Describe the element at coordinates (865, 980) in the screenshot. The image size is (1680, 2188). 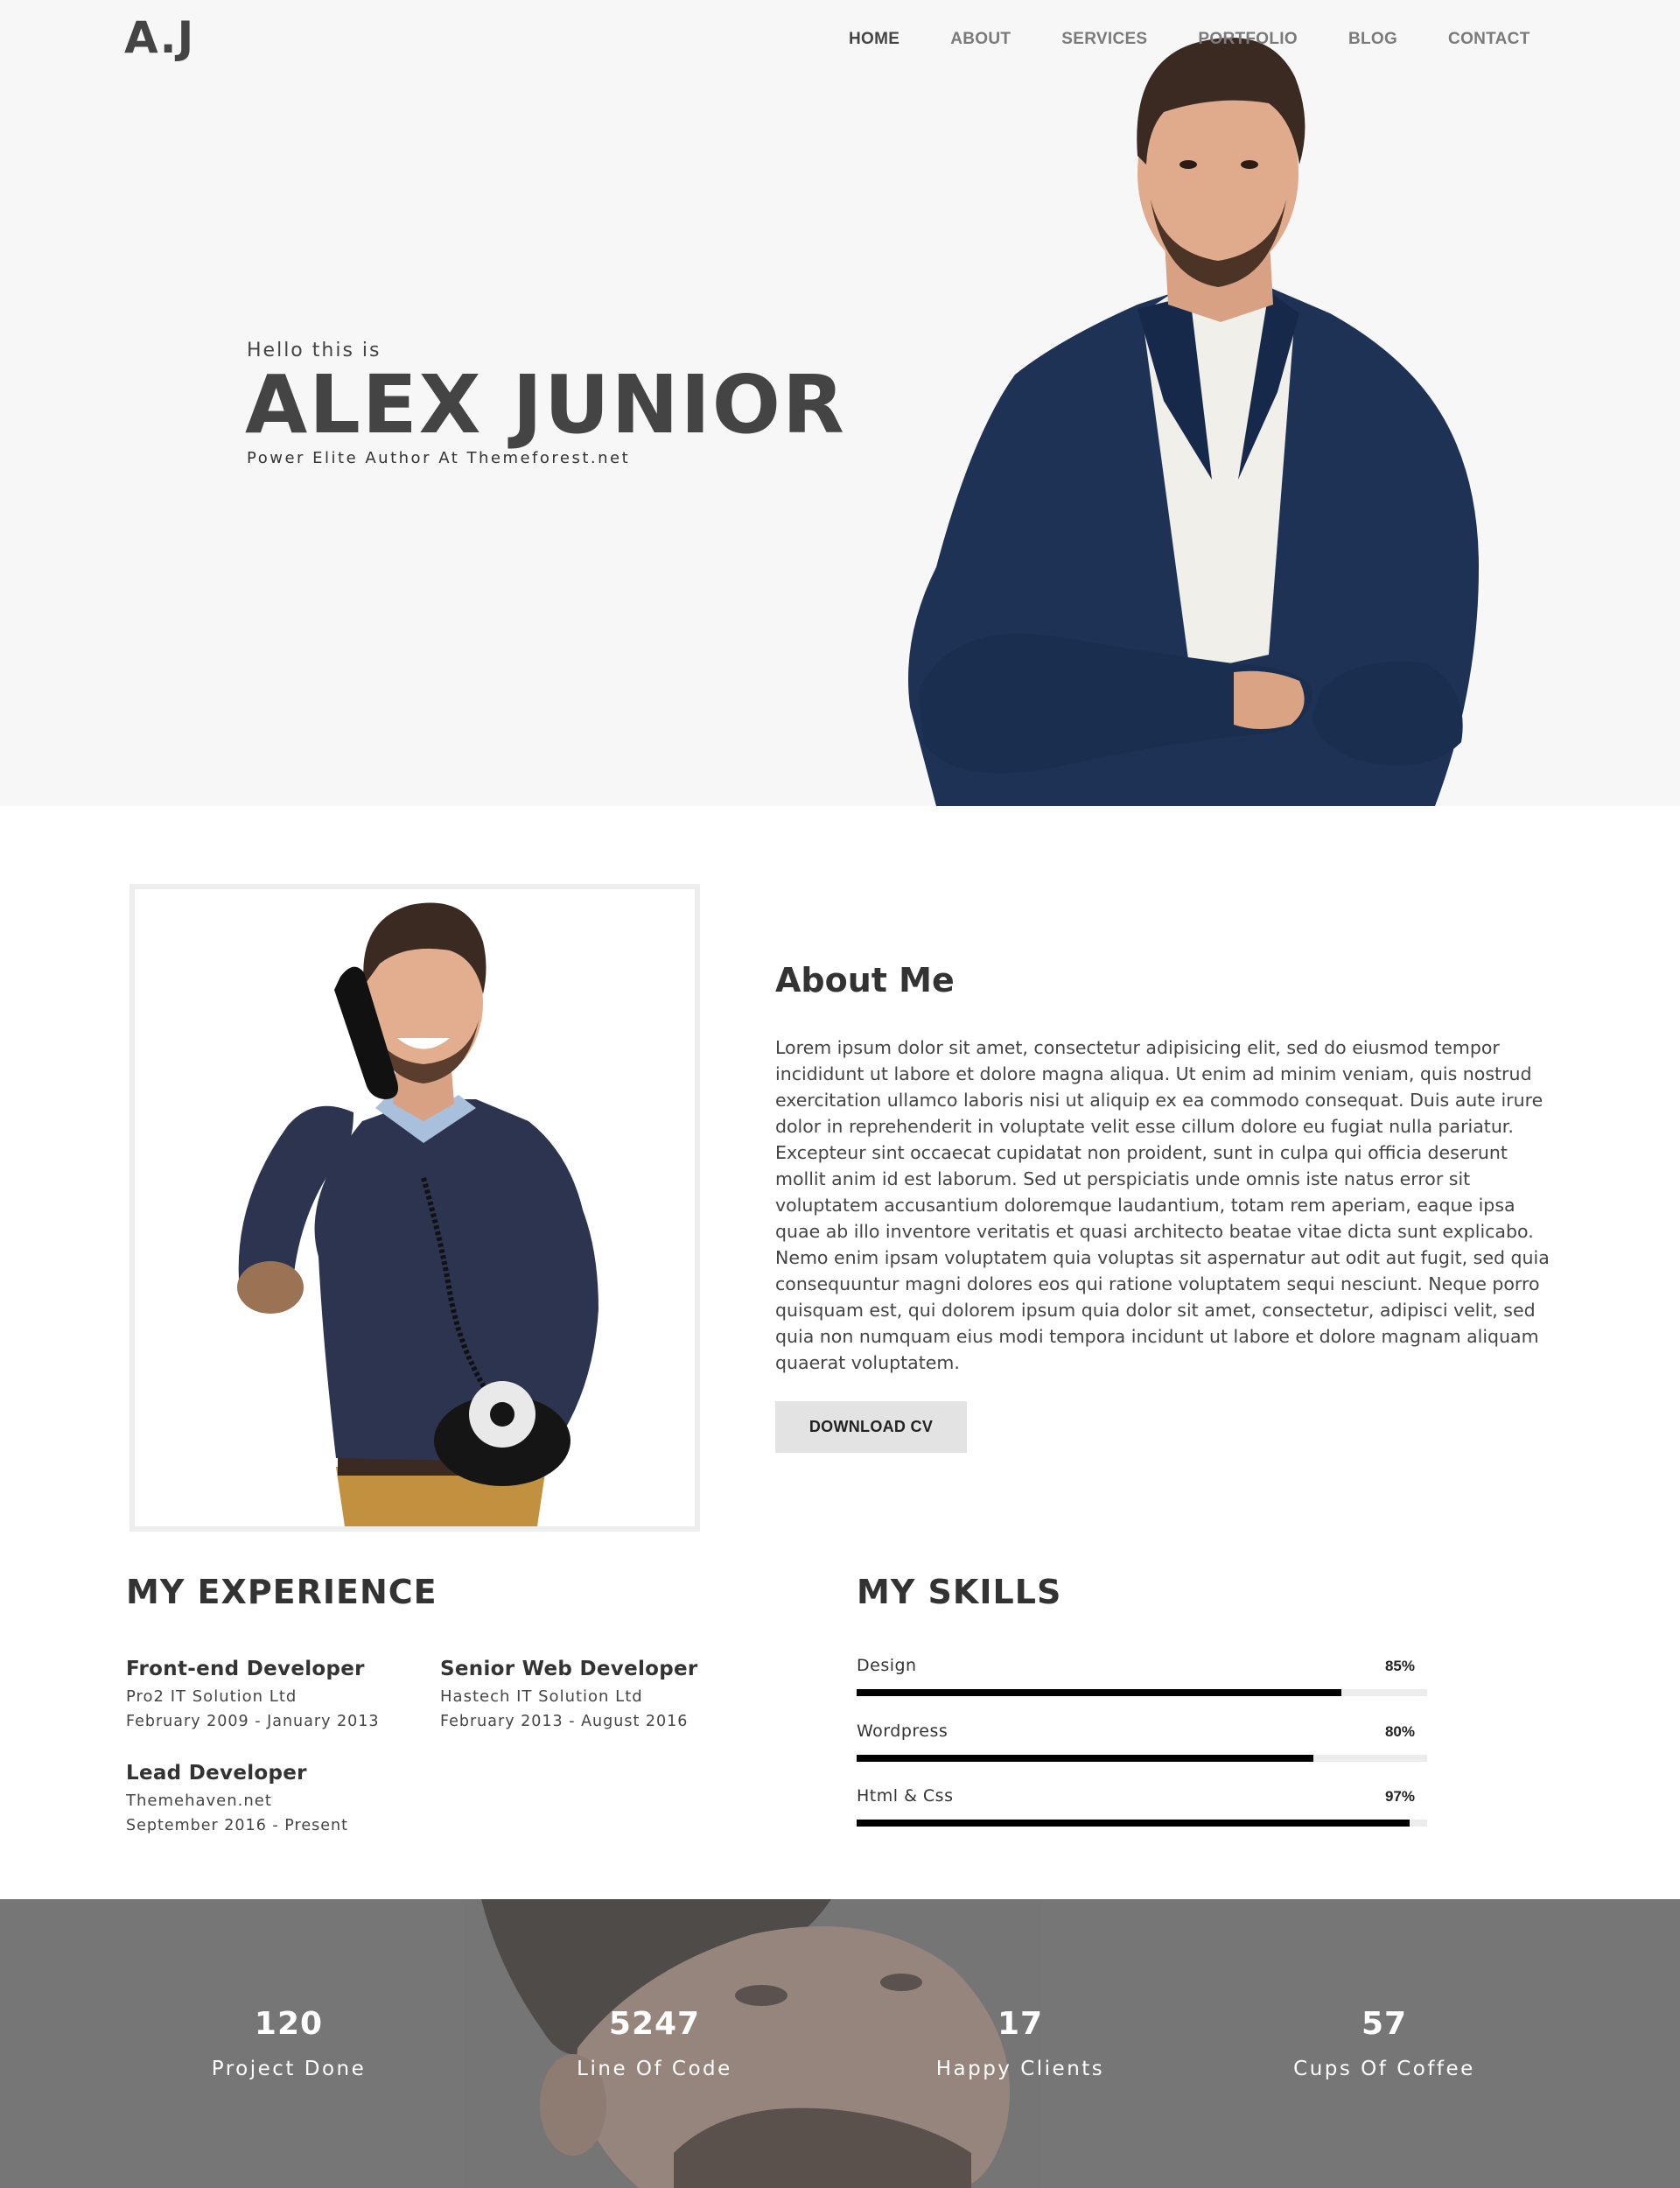
I see `about-title: About Me` at that location.